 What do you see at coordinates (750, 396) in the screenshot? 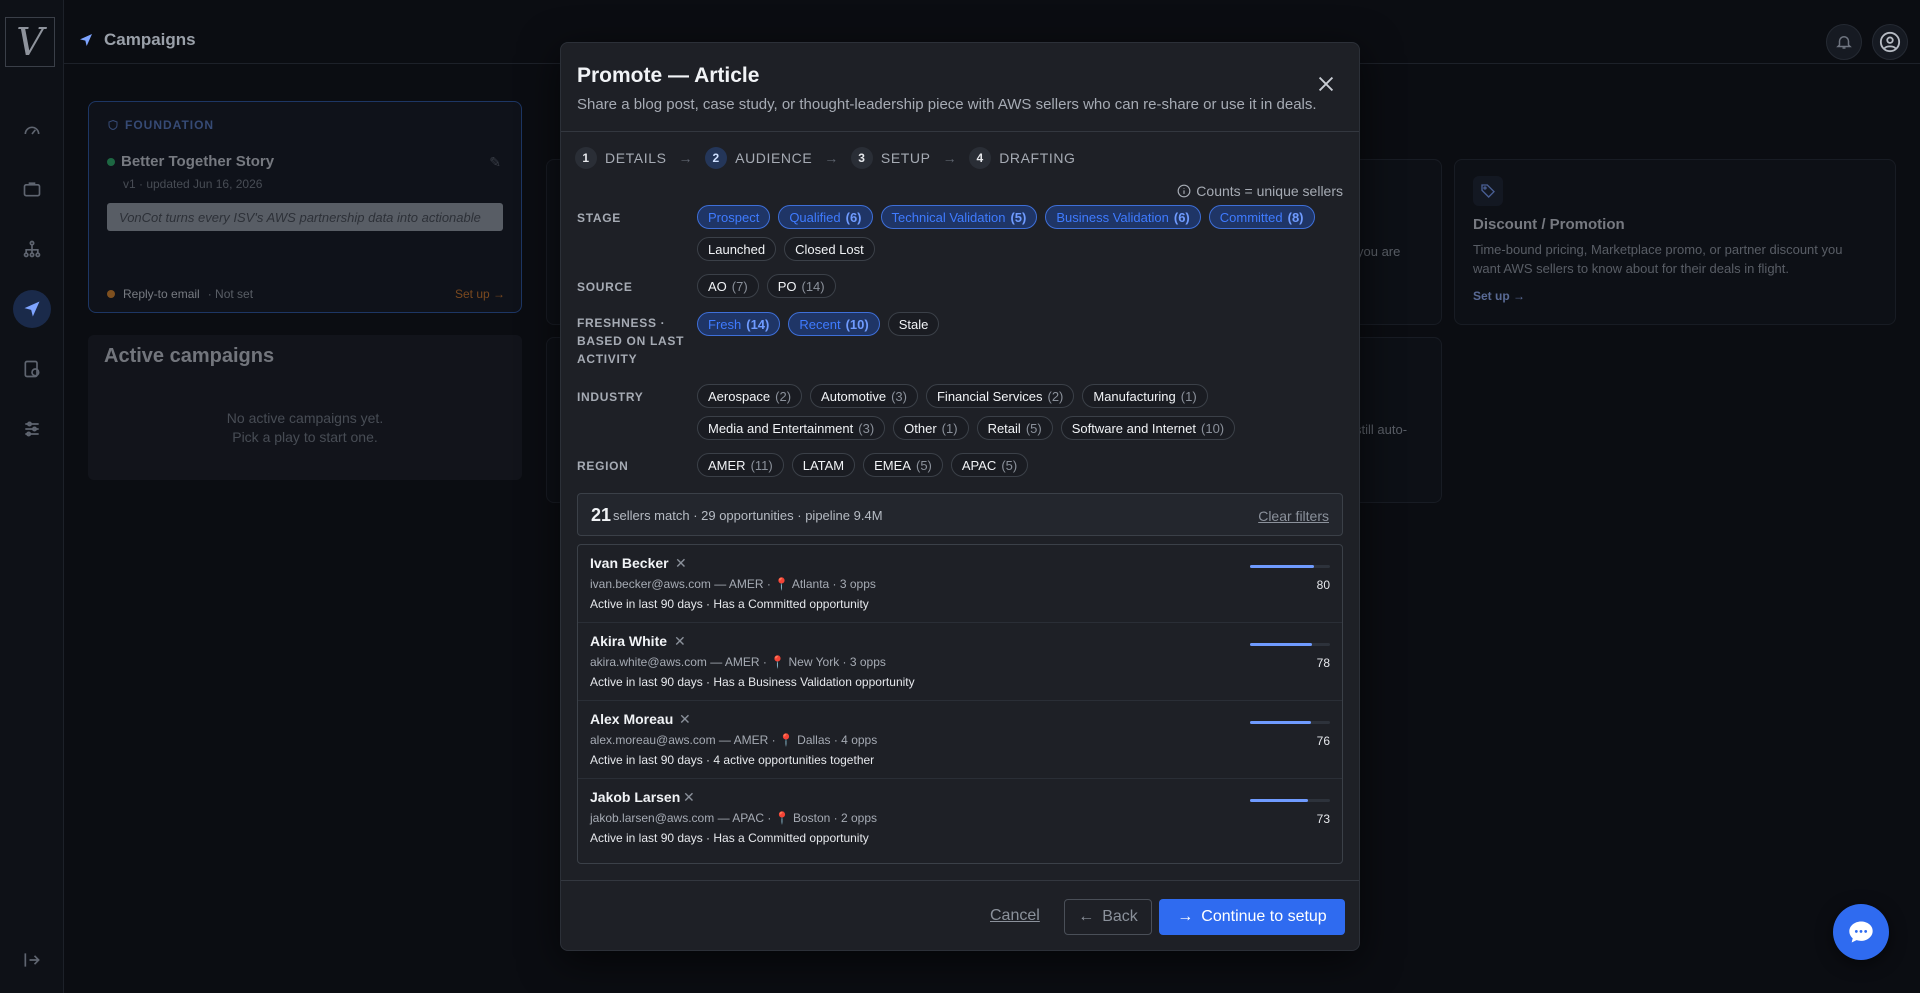
I see `chip-aerospace: Aerospace (2)` at bounding box center [750, 396].